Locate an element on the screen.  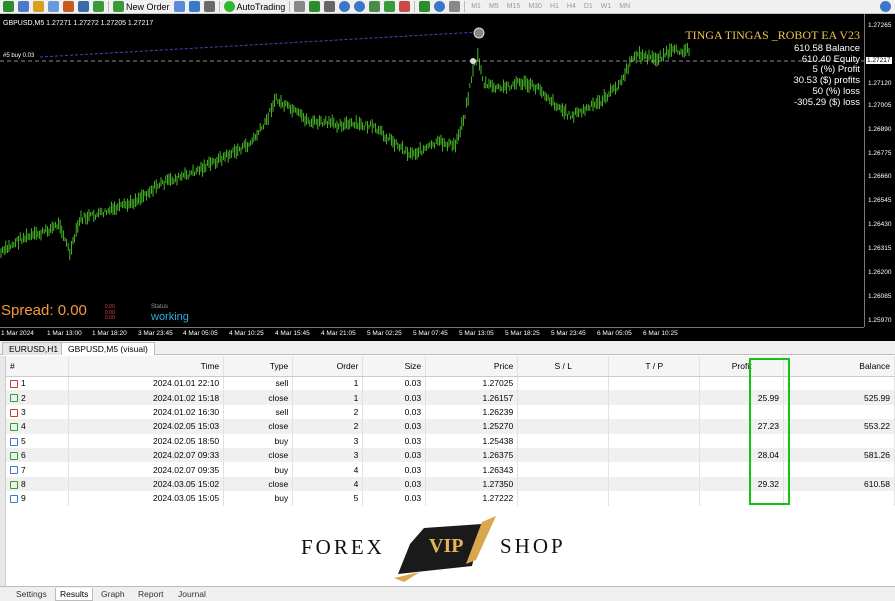
table-row: 5 2024.02.05 18:50 buy 3 0.03 1.25438 is located at coordinates (450, 440).